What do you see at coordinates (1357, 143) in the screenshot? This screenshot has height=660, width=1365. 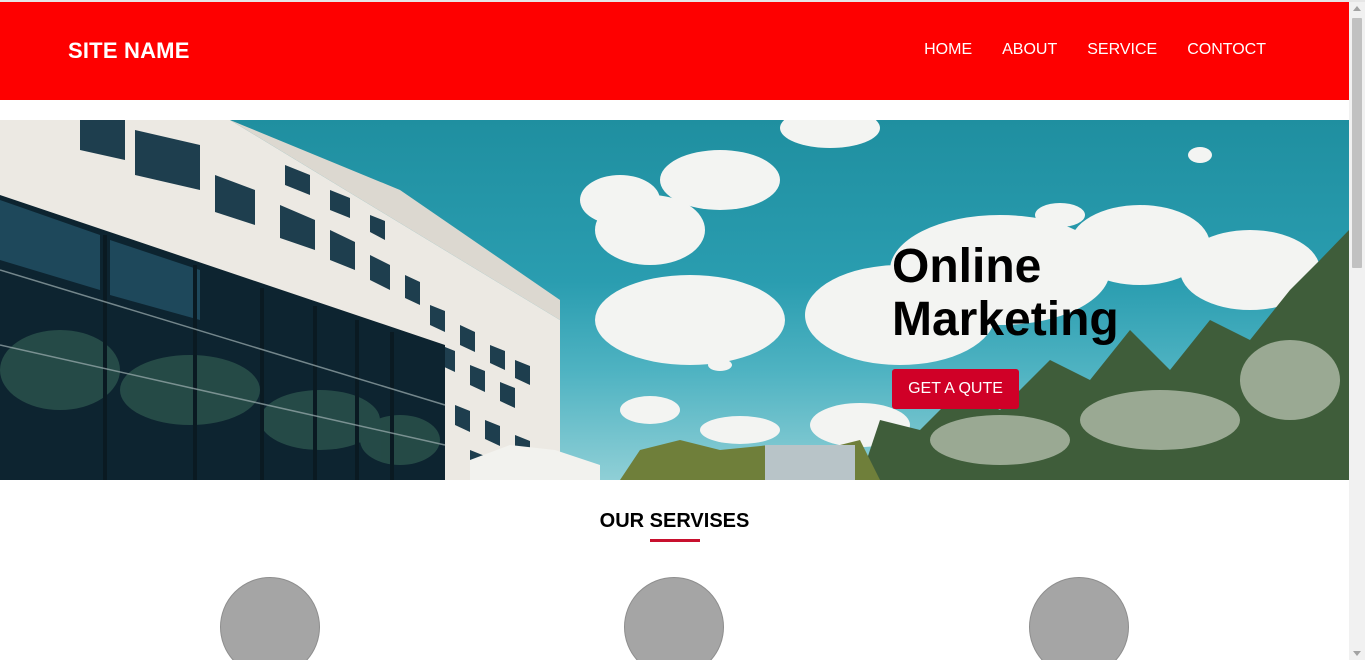 I see `scrollbar-thumb` at bounding box center [1357, 143].